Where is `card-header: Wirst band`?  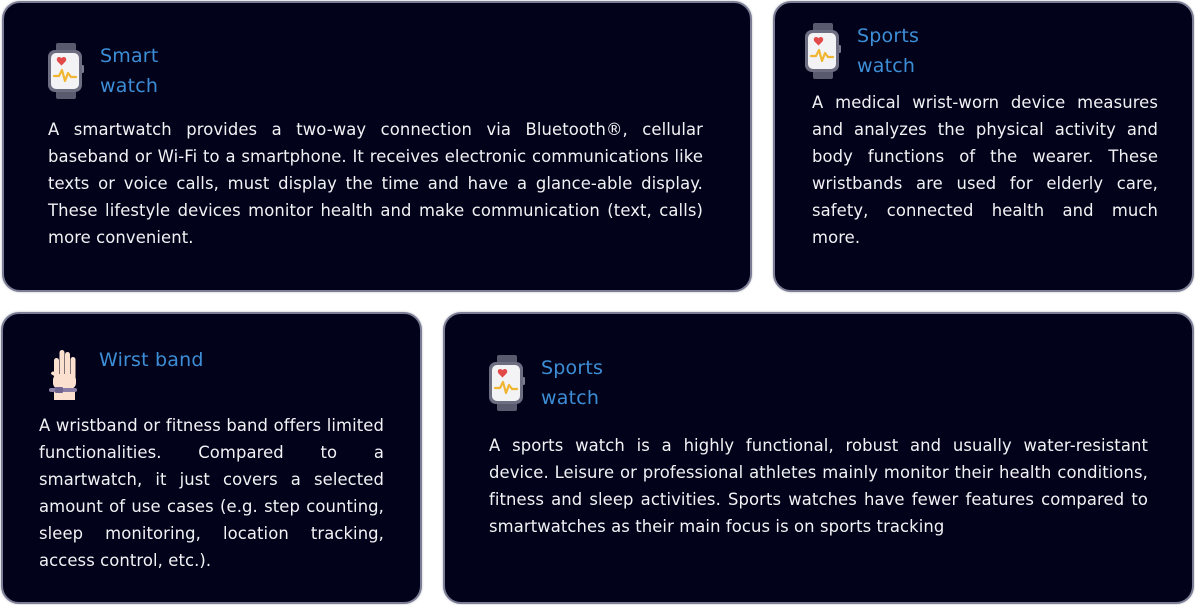 card-header: Wirst band is located at coordinates (127, 374).